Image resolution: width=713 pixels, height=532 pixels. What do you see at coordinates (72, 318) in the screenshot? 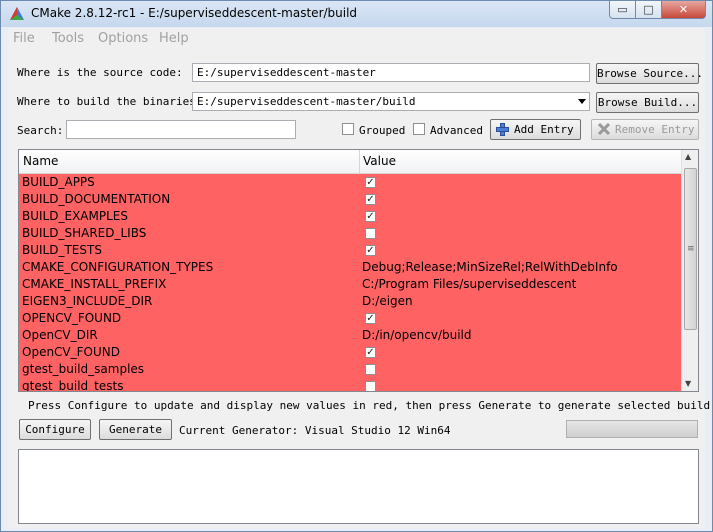
I see `row-name: OPENCV_FOUND` at bounding box center [72, 318].